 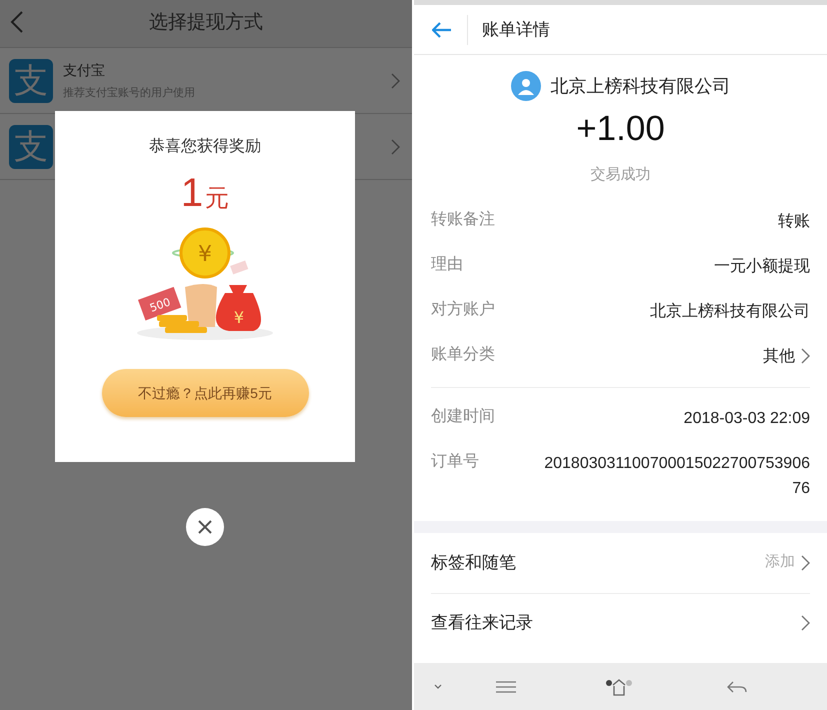 I want to click on detail-value: 其他, so click(x=779, y=356).